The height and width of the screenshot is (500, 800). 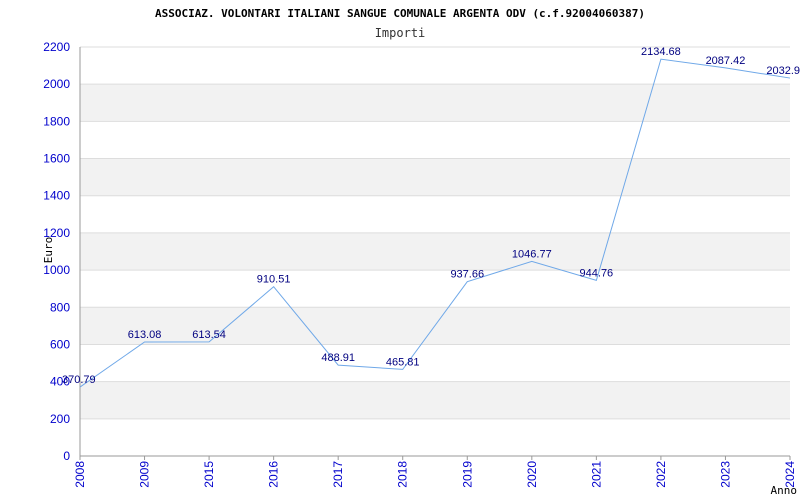 I want to click on y-tick-label: 1600, so click(x=56, y=159).